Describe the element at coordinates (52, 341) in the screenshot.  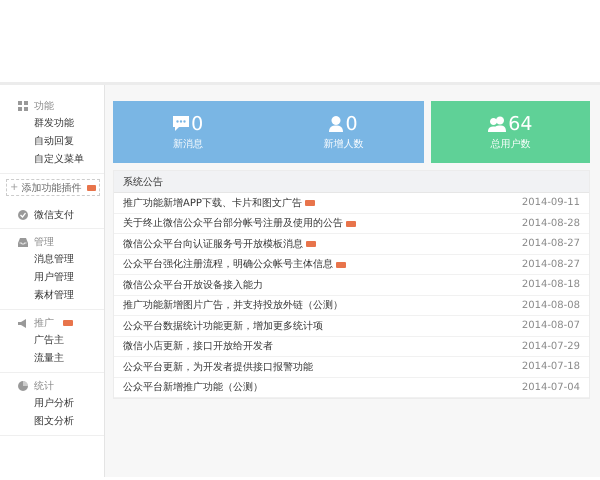
I see `sidebar-item: 广告主` at that location.